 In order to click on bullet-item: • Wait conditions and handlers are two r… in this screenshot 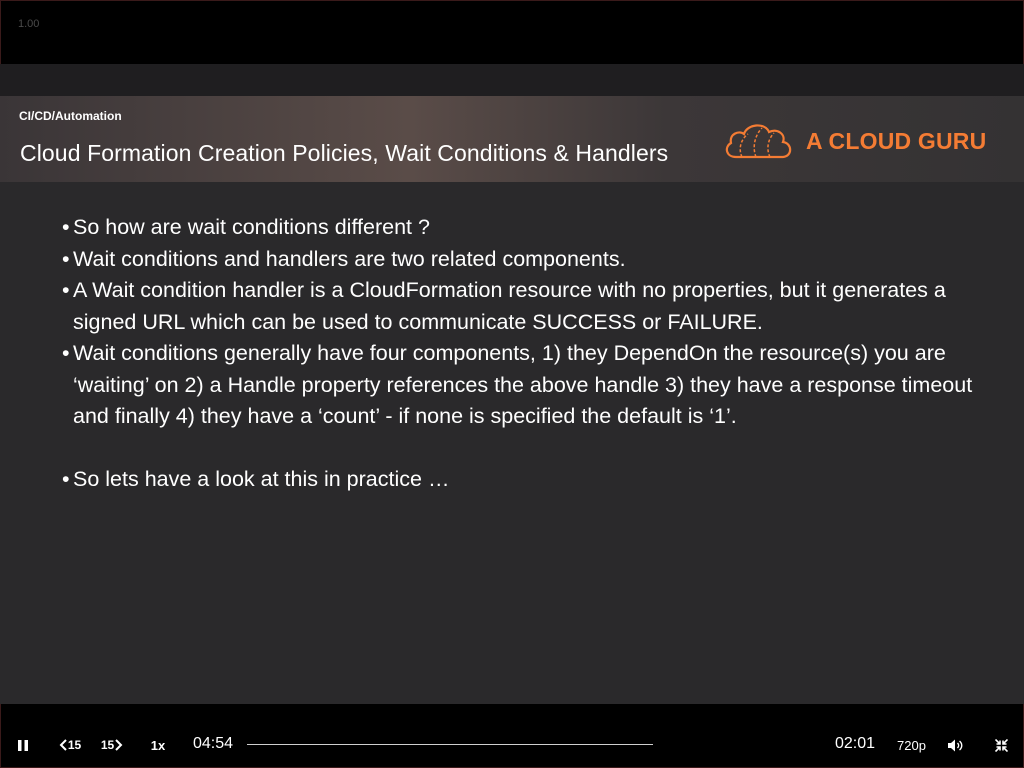, I will do `click(522, 260)`.